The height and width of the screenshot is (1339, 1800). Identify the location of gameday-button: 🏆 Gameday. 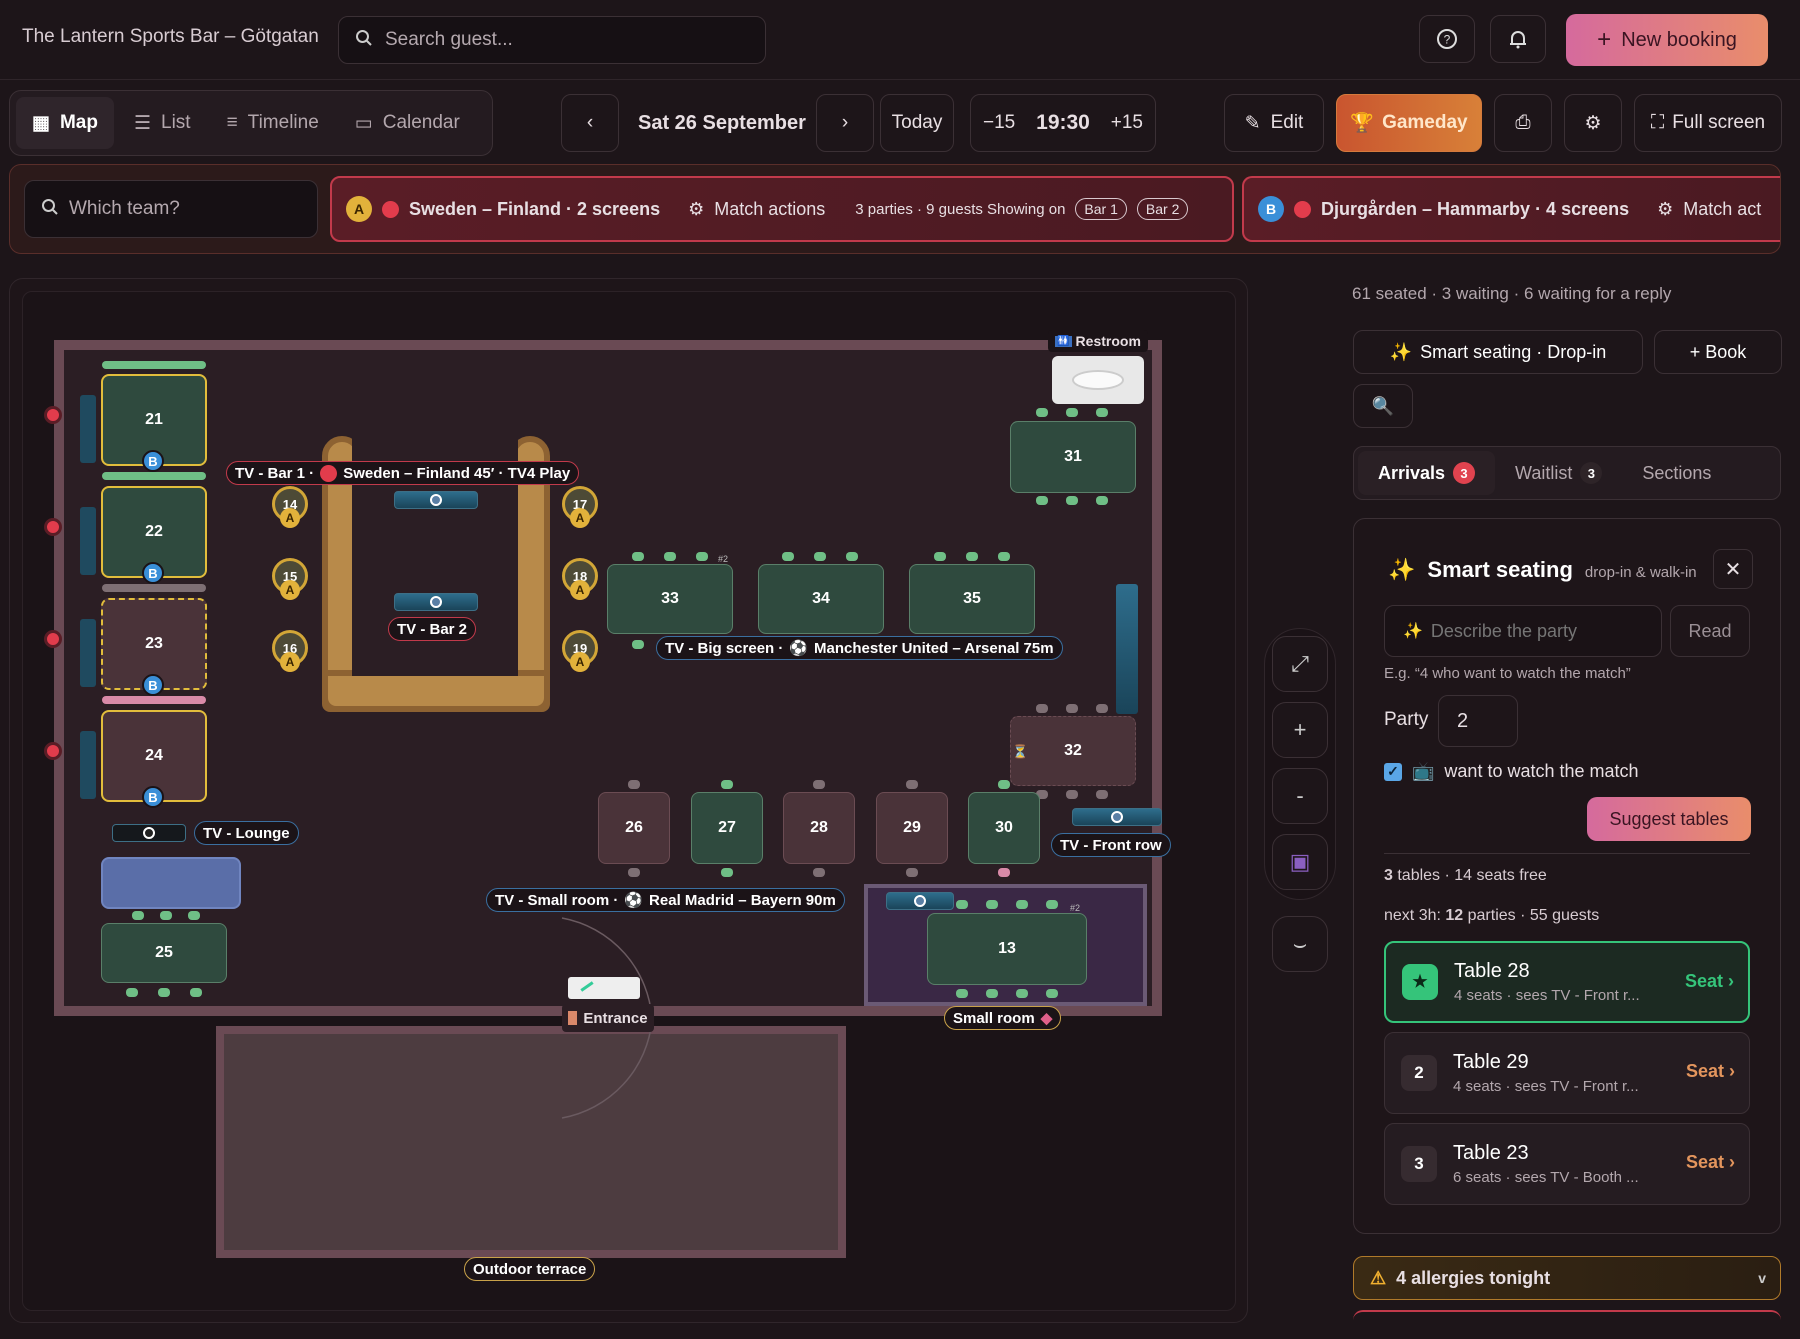
(1409, 123).